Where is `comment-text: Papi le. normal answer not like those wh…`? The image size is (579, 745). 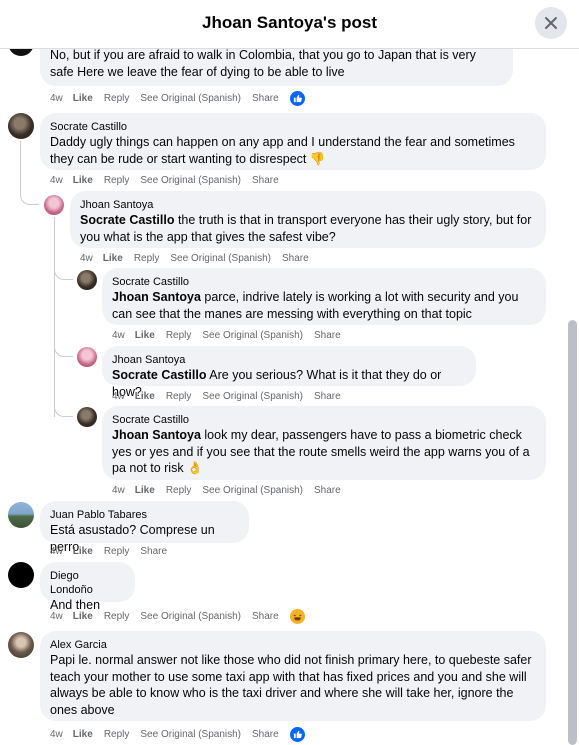 comment-text: Papi le. normal answer not like those wh… is located at coordinates (291, 685).